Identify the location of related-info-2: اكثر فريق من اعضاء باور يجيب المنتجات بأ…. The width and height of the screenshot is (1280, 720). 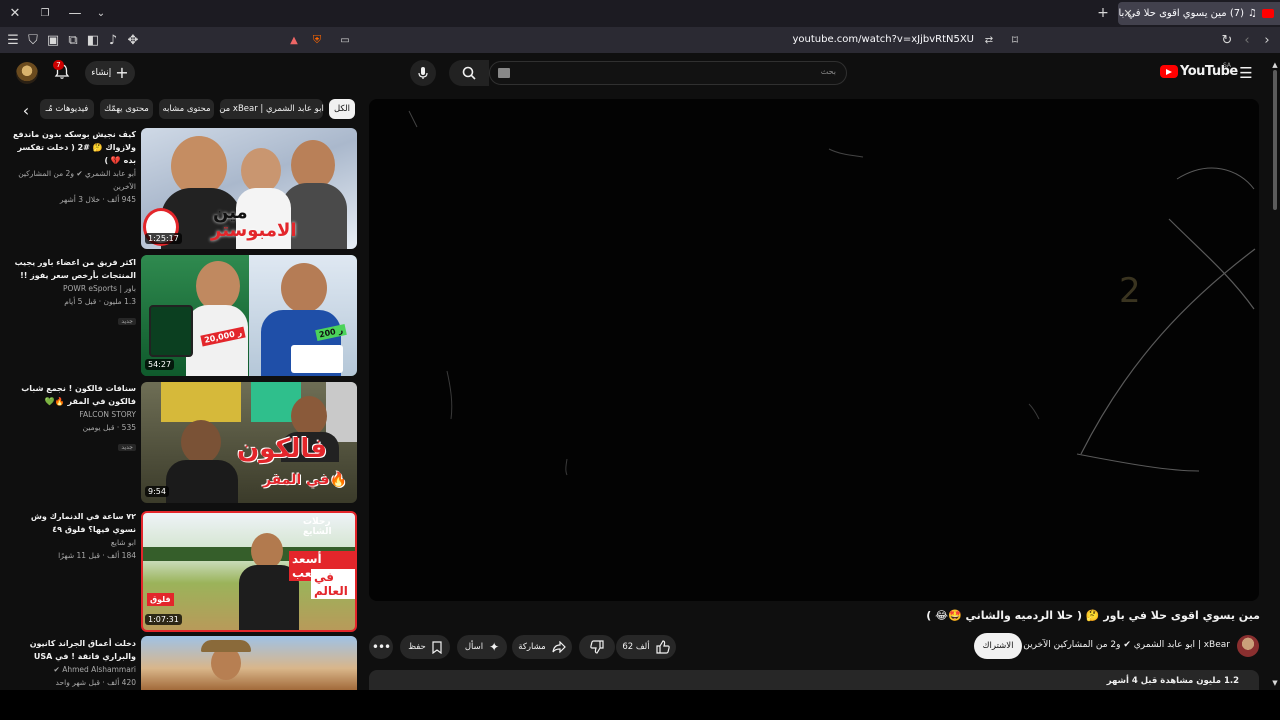
(72, 291).